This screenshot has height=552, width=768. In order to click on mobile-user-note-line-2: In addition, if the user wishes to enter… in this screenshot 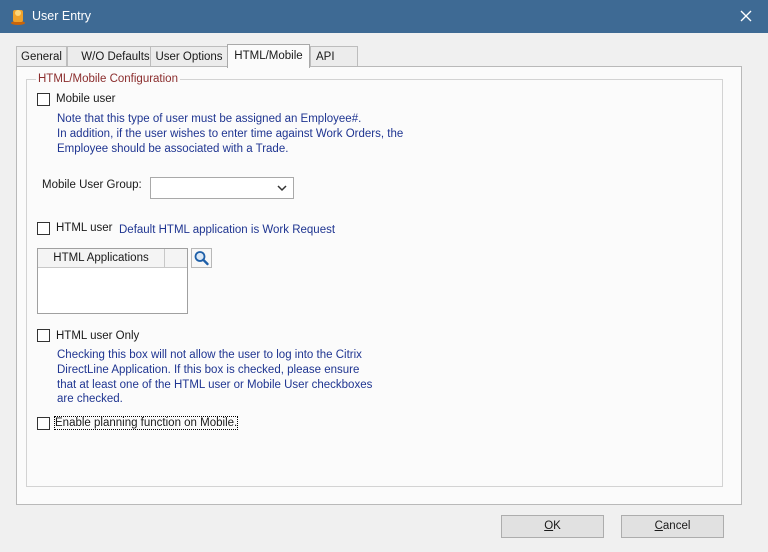, I will do `click(230, 134)`.